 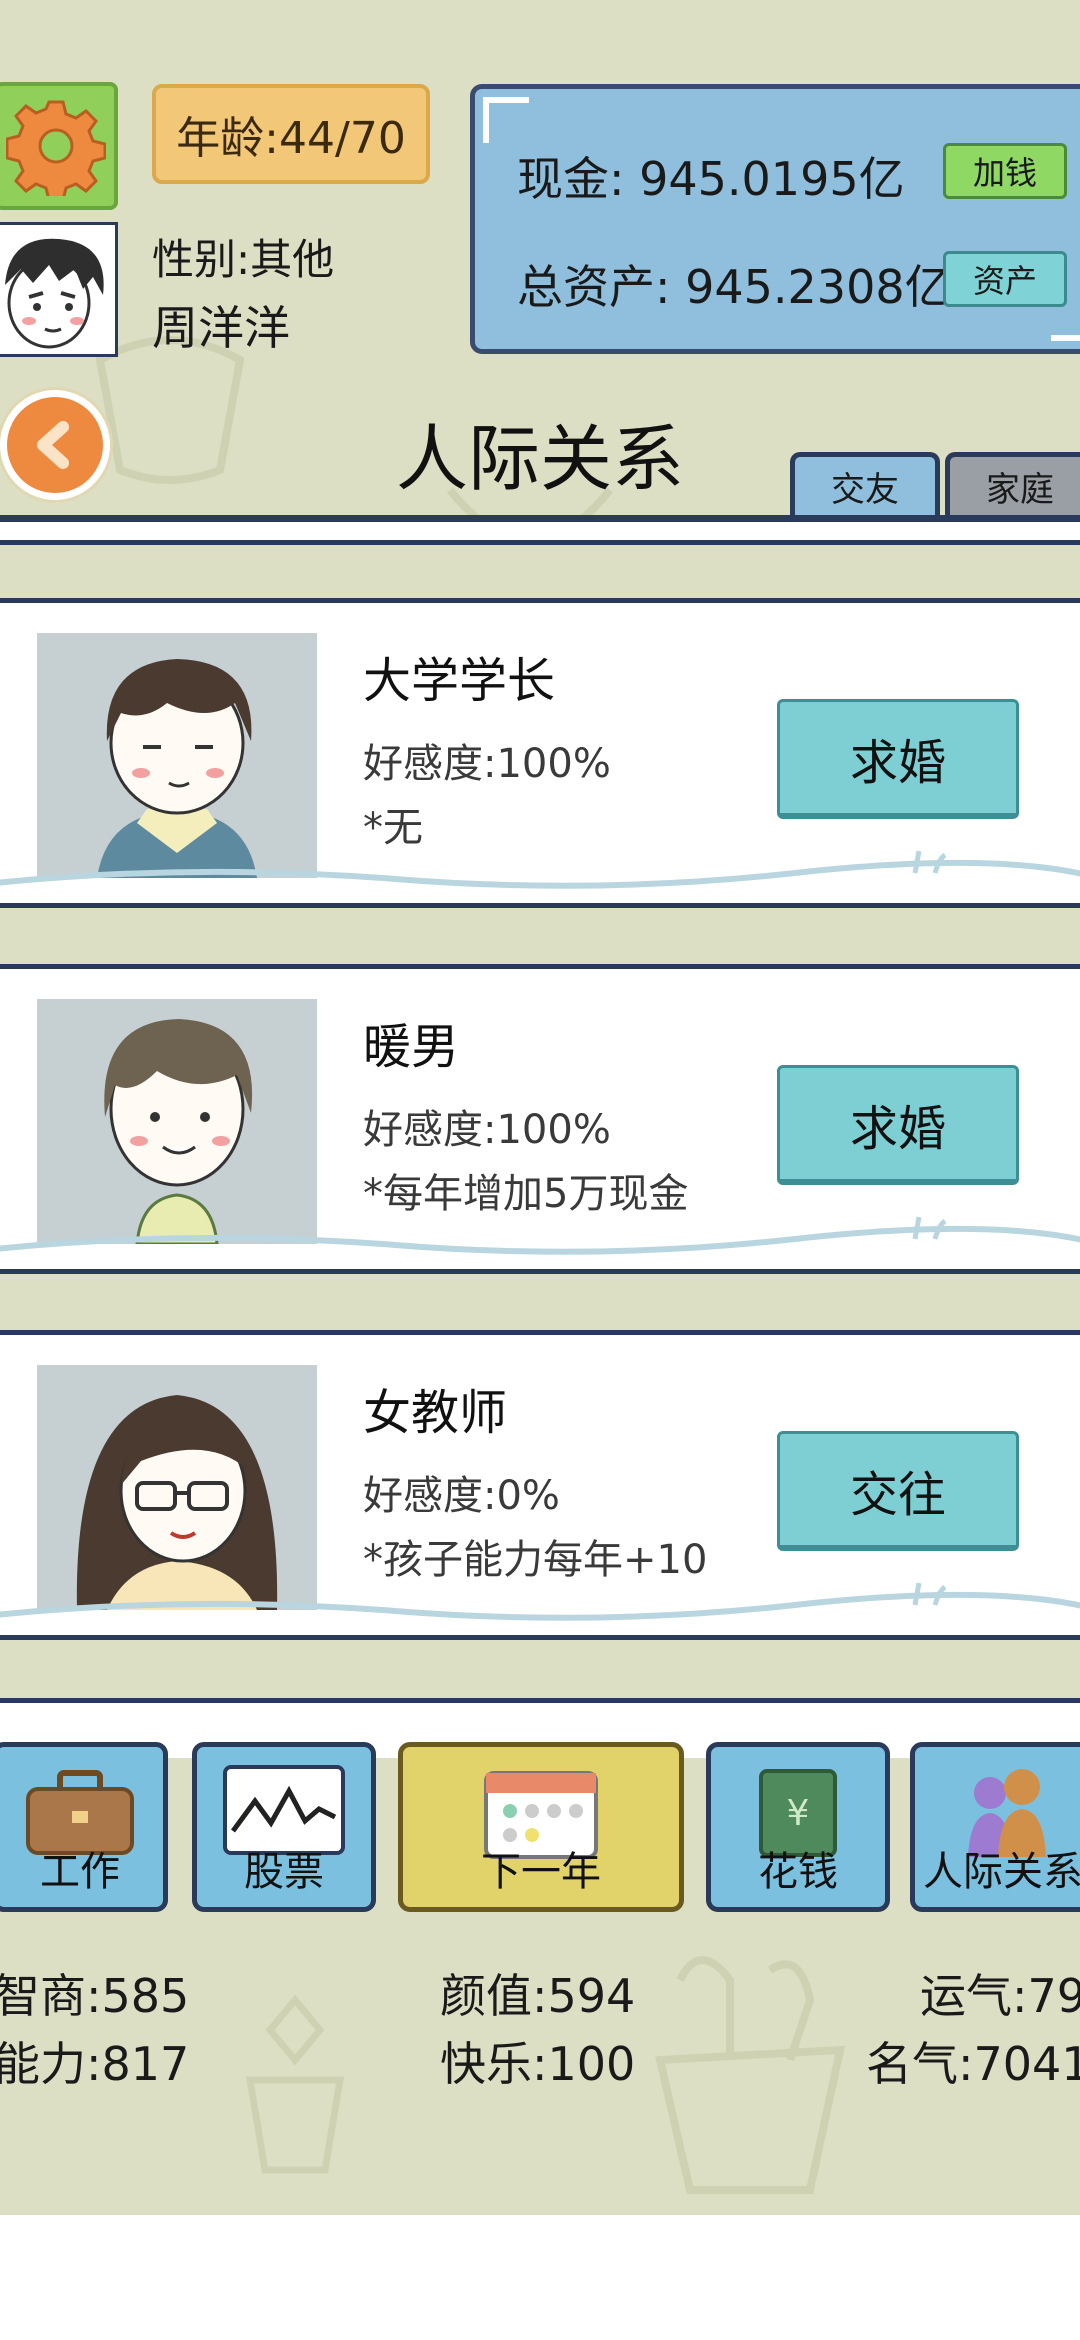 I want to click on relationship-card: 女教师 好感度:0% *孩子能力每年+10 交往, so click(x=540, y=1485).